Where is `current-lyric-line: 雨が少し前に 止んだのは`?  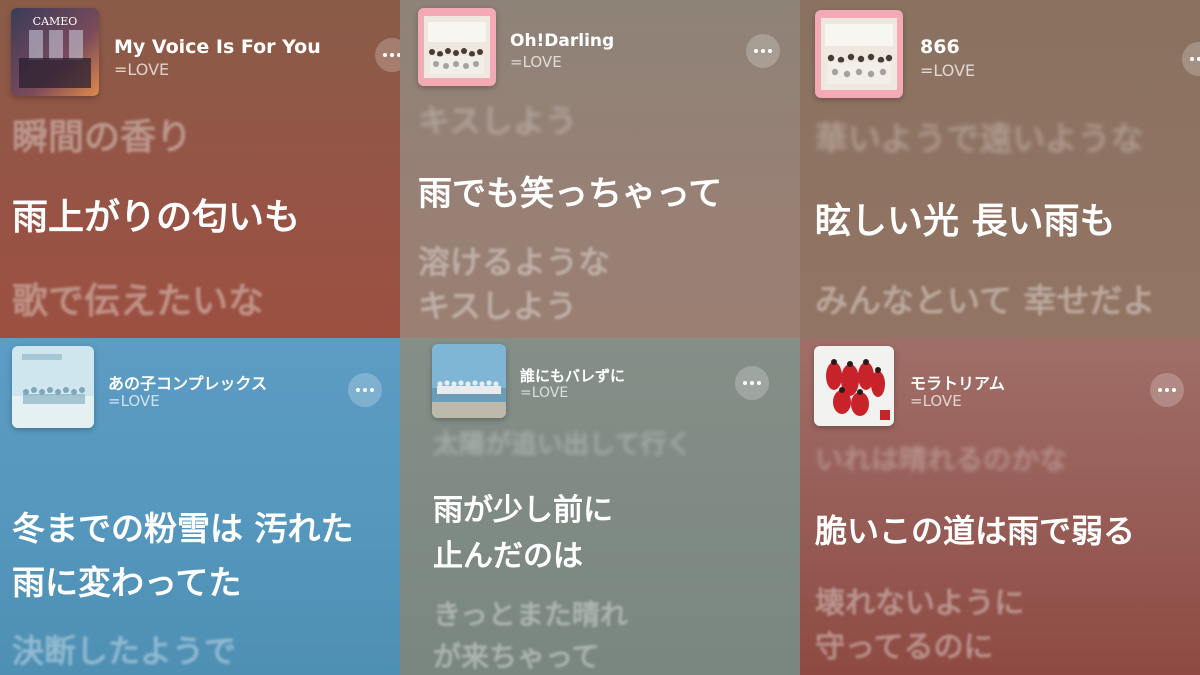
current-lyric-line: 雨が少し前に 止んだのは is located at coordinates (523, 534).